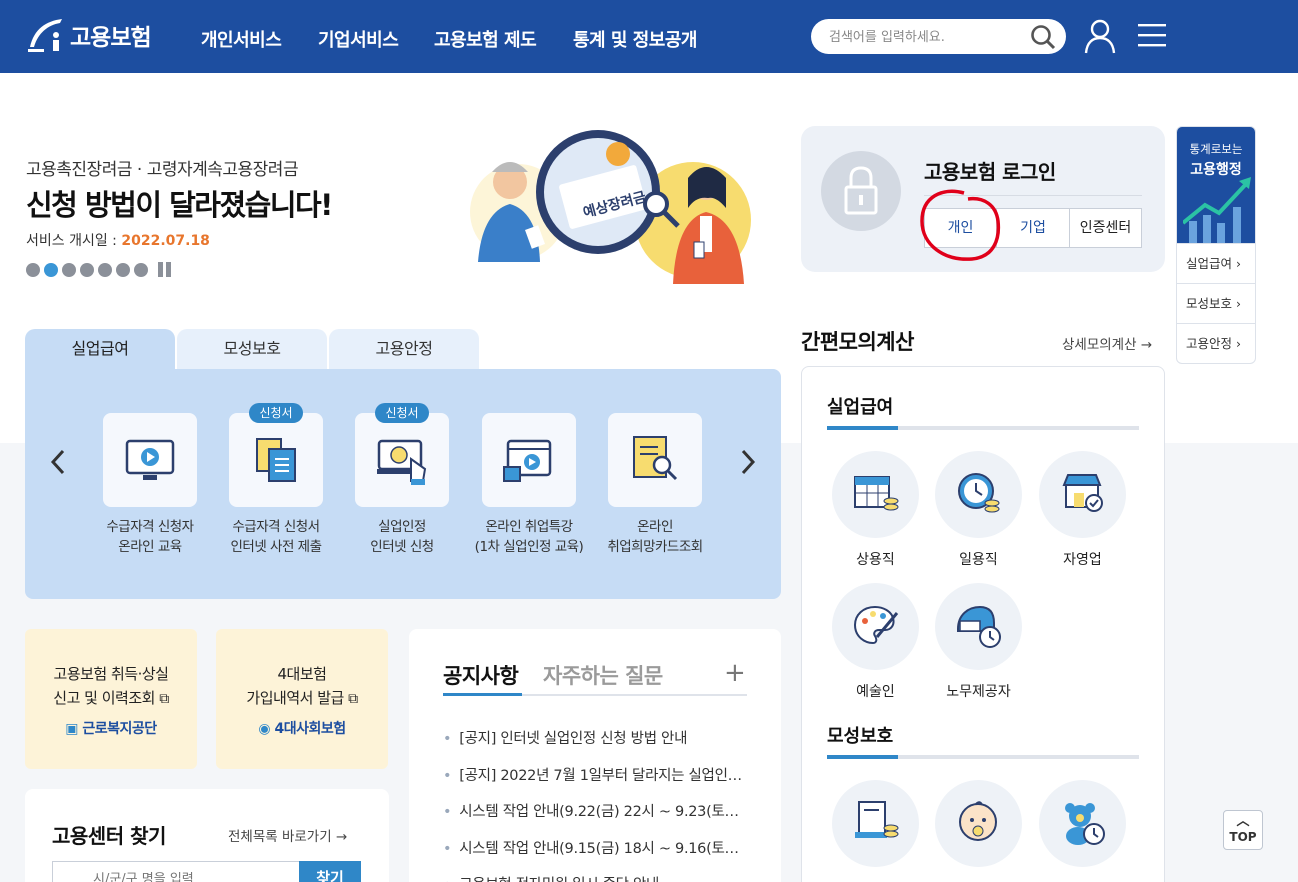 The image size is (1298, 882). I want to click on calendar-coins-icon, so click(876, 493).